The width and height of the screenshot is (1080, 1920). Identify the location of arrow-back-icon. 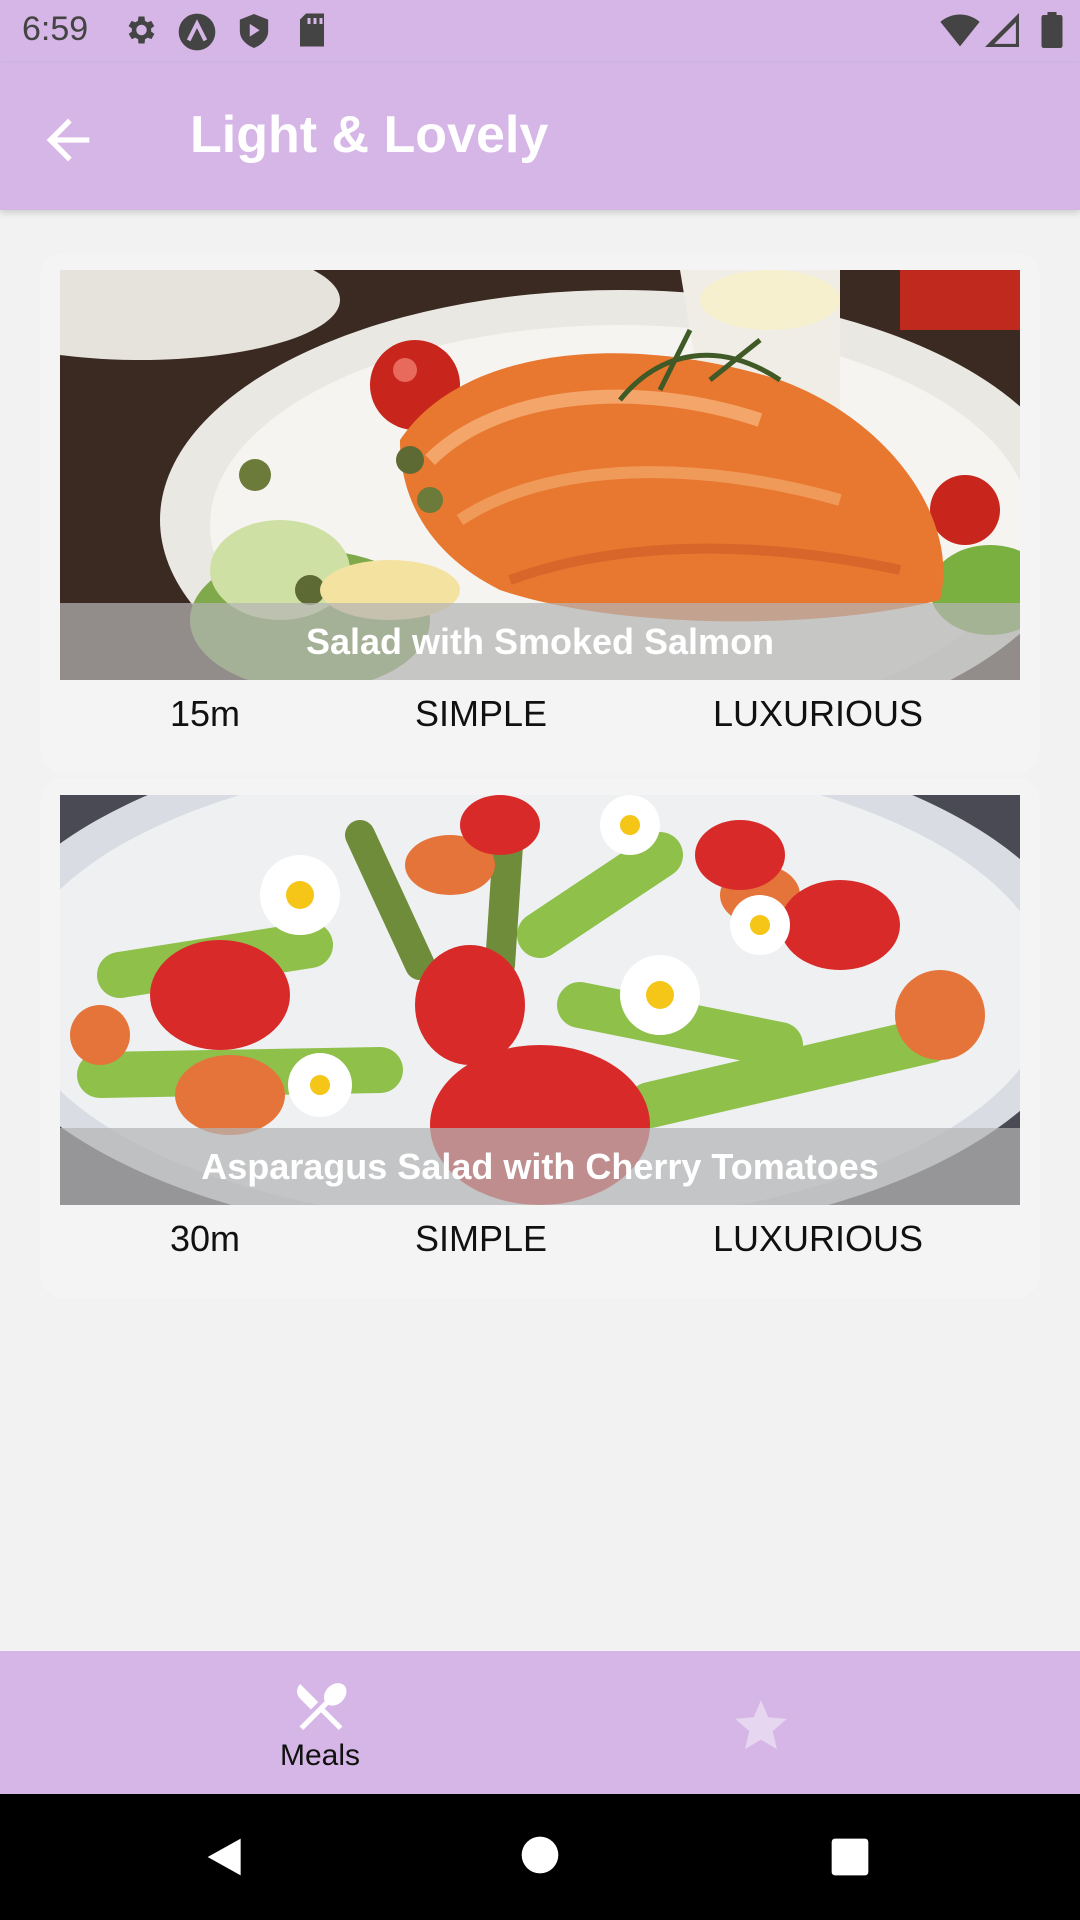
(68, 140).